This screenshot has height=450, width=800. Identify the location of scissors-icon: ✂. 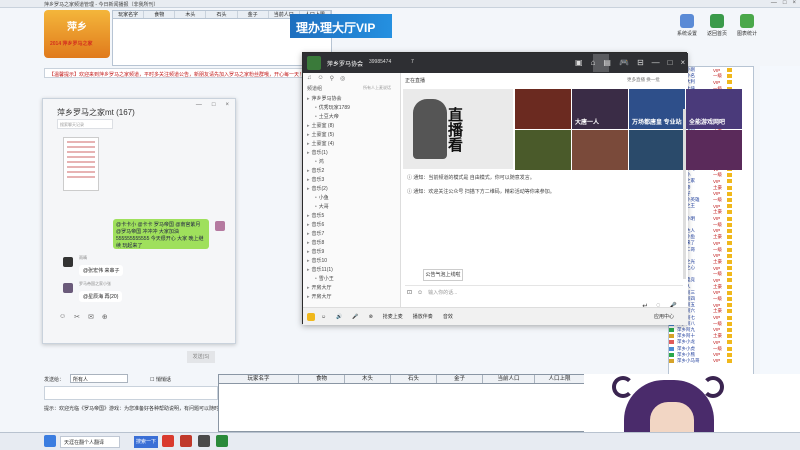
(77, 317).